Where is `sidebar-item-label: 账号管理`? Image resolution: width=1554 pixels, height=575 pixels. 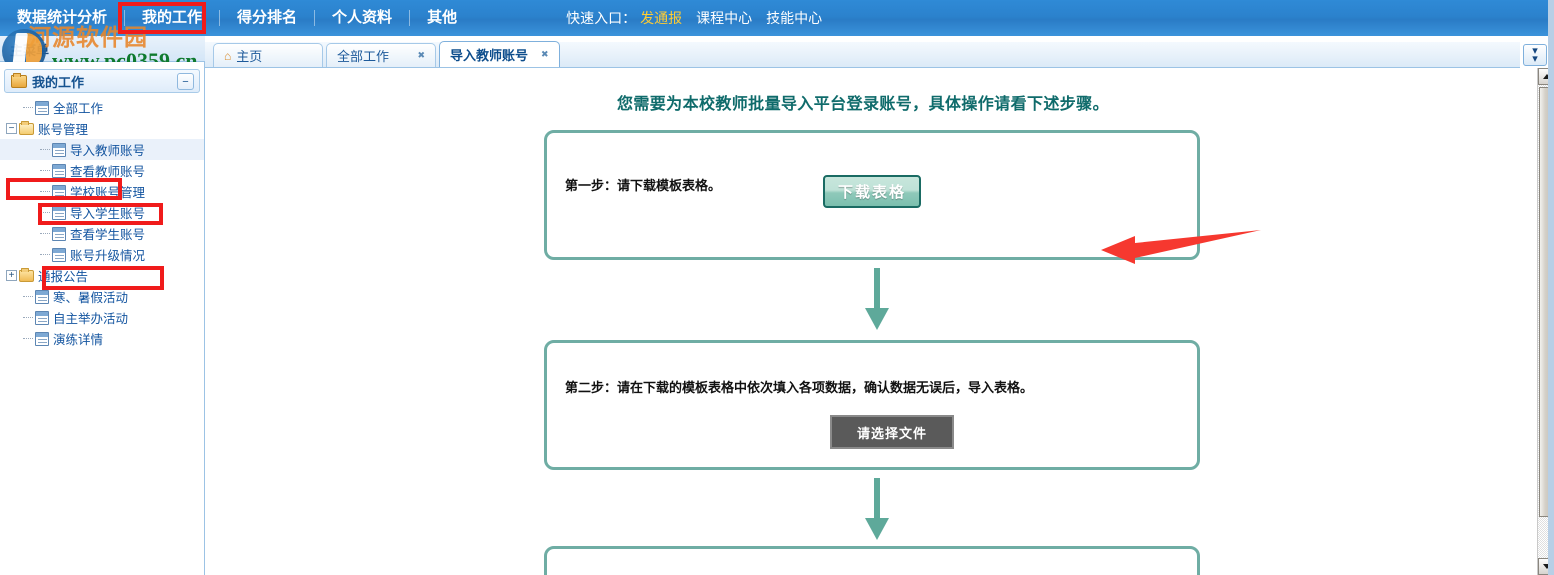 sidebar-item-label: 账号管理 is located at coordinates (63, 130).